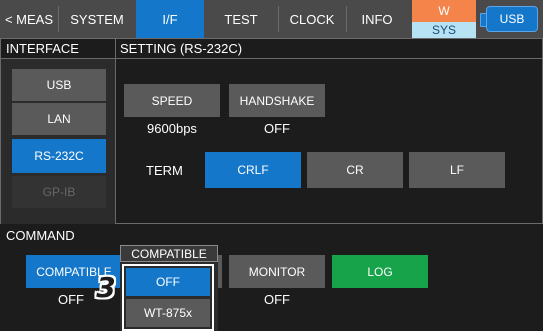 The height and width of the screenshot is (331, 543). I want to click on interface-gpib-button: GP-IB, so click(59, 192).